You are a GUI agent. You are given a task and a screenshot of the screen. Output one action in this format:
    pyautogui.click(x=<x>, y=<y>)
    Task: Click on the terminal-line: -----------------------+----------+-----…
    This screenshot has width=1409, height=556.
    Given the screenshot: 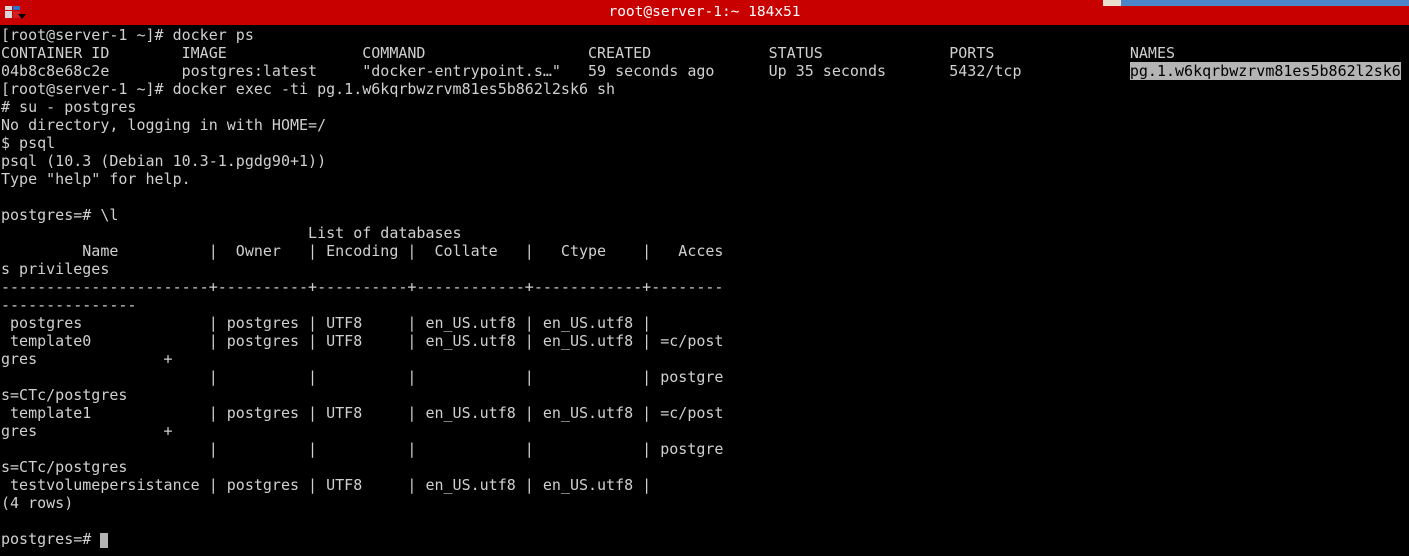 What is the action you would take?
    pyautogui.click(x=362, y=287)
    